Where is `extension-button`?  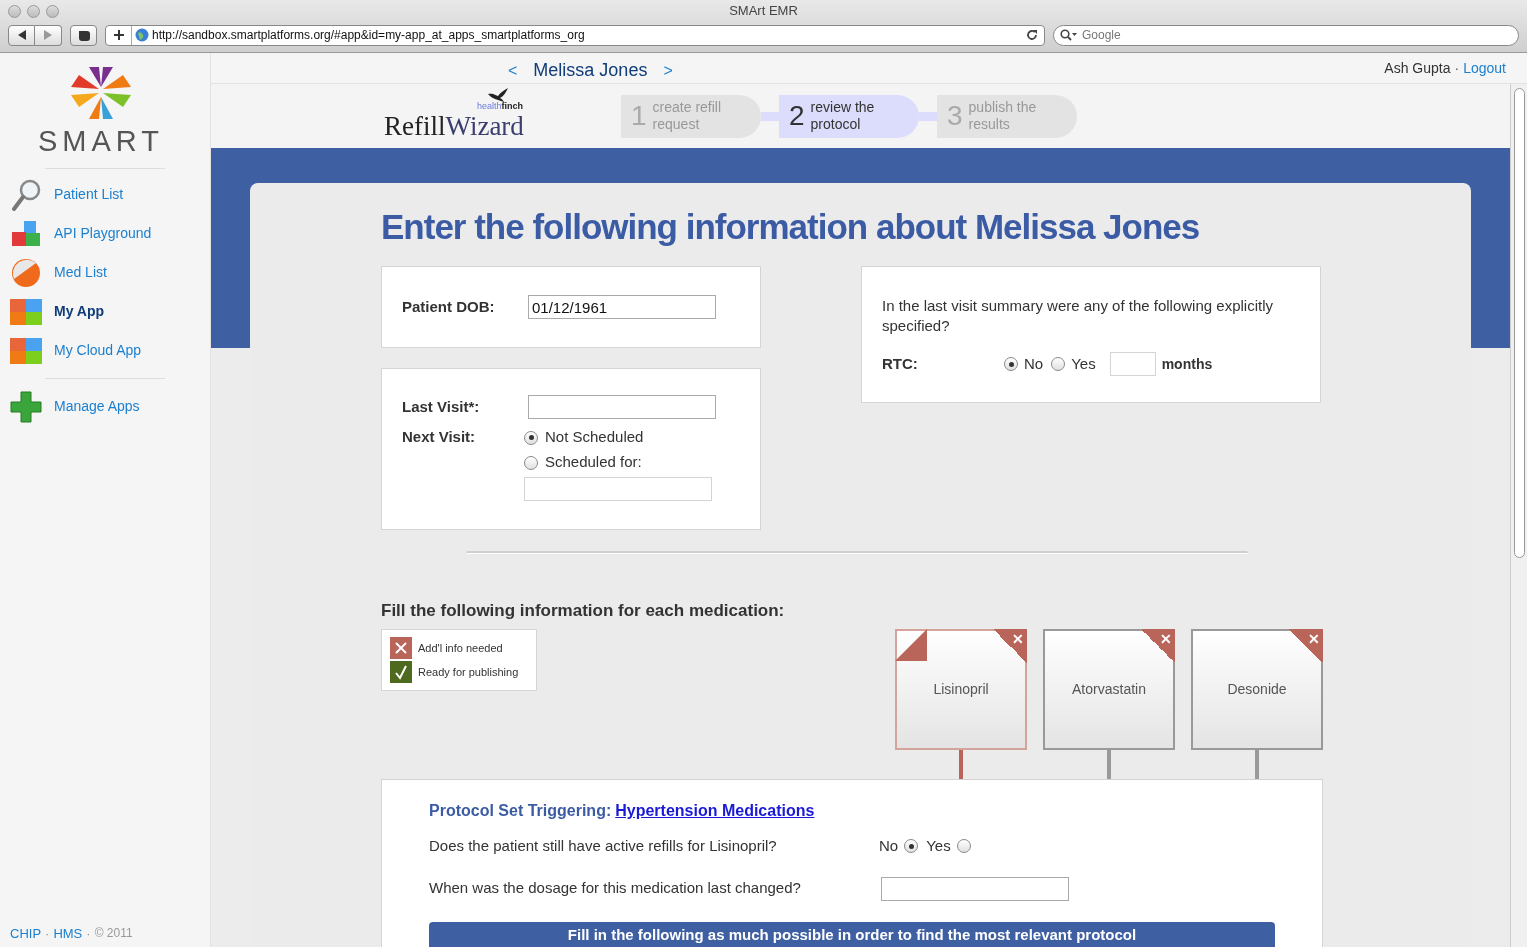
extension-button is located at coordinates (83, 35).